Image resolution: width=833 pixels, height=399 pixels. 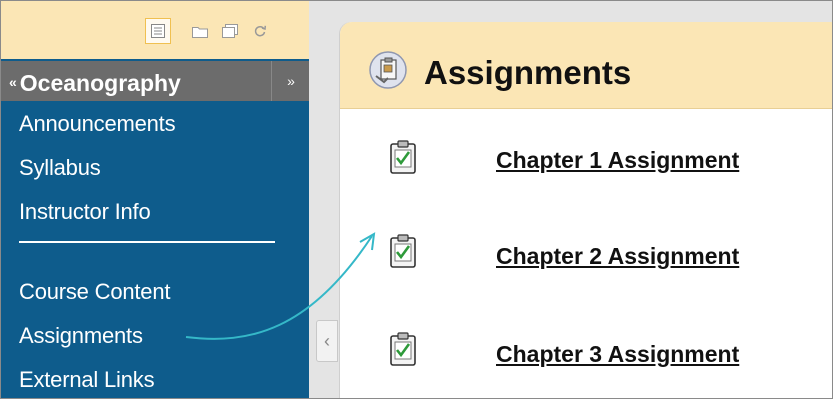 What do you see at coordinates (94, 292) in the screenshot?
I see `menu-item-course-content: Course Content` at bounding box center [94, 292].